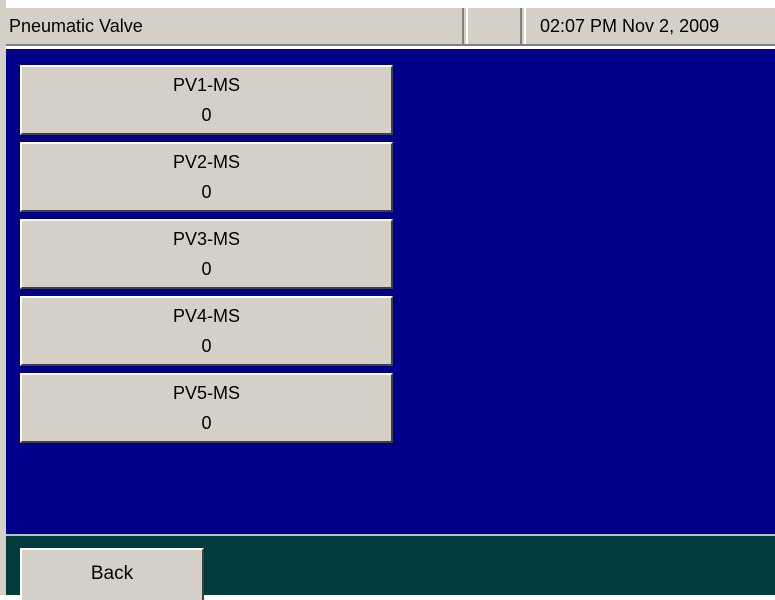  I want to click on back-button: Back, so click(112, 574).